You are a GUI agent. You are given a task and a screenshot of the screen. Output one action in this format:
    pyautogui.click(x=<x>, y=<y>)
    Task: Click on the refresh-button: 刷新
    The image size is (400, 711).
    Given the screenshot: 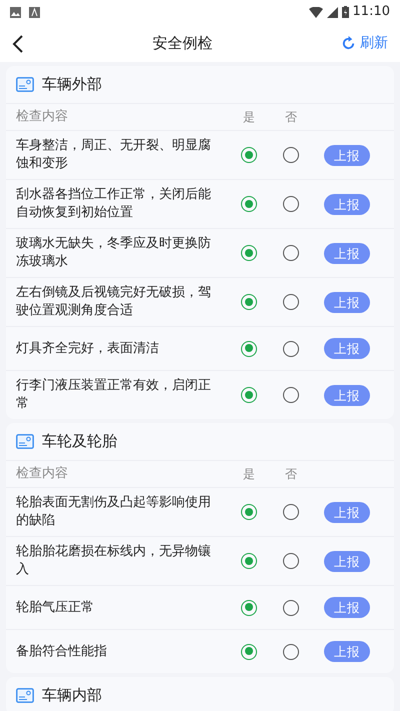 What is the action you would take?
    pyautogui.click(x=364, y=43)
    